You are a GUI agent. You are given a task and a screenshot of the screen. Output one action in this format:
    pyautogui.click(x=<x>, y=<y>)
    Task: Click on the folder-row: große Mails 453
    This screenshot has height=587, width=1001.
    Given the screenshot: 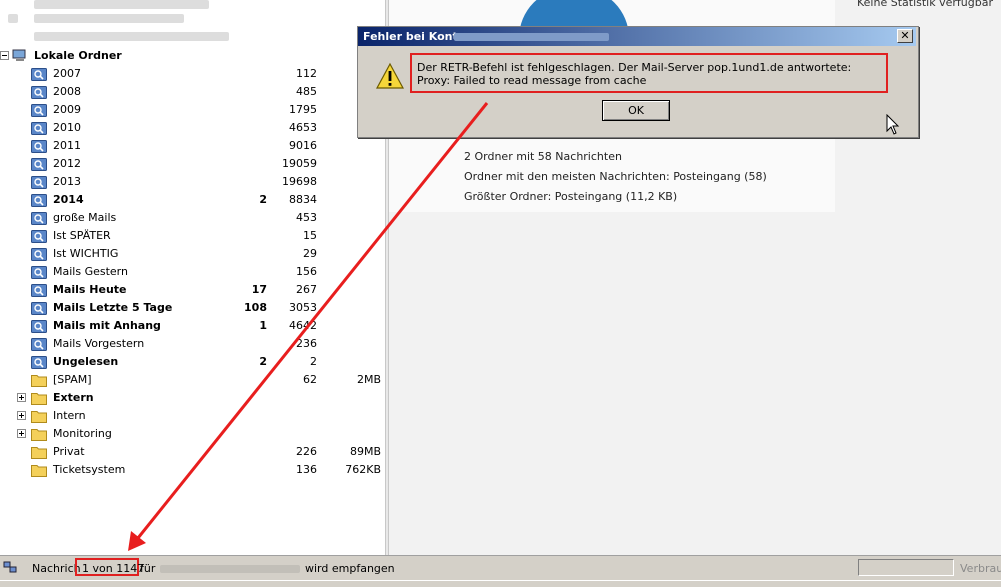 What is the action you would take?
    pyautogui.click(x=192, y=218)
    